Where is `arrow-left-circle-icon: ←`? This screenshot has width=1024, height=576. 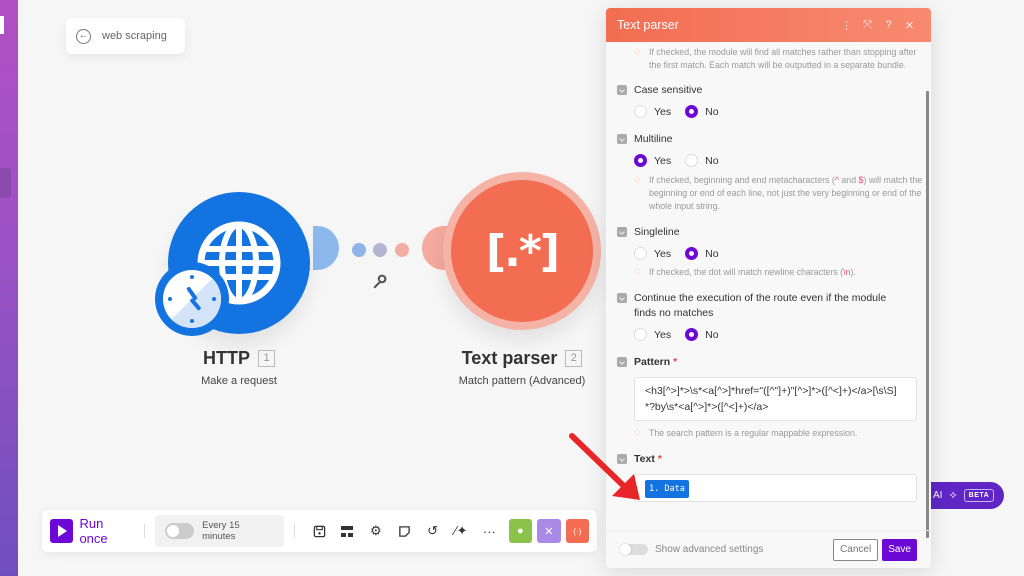 arrow-left-circle-icon: ← is located at coordinates (83, 36).